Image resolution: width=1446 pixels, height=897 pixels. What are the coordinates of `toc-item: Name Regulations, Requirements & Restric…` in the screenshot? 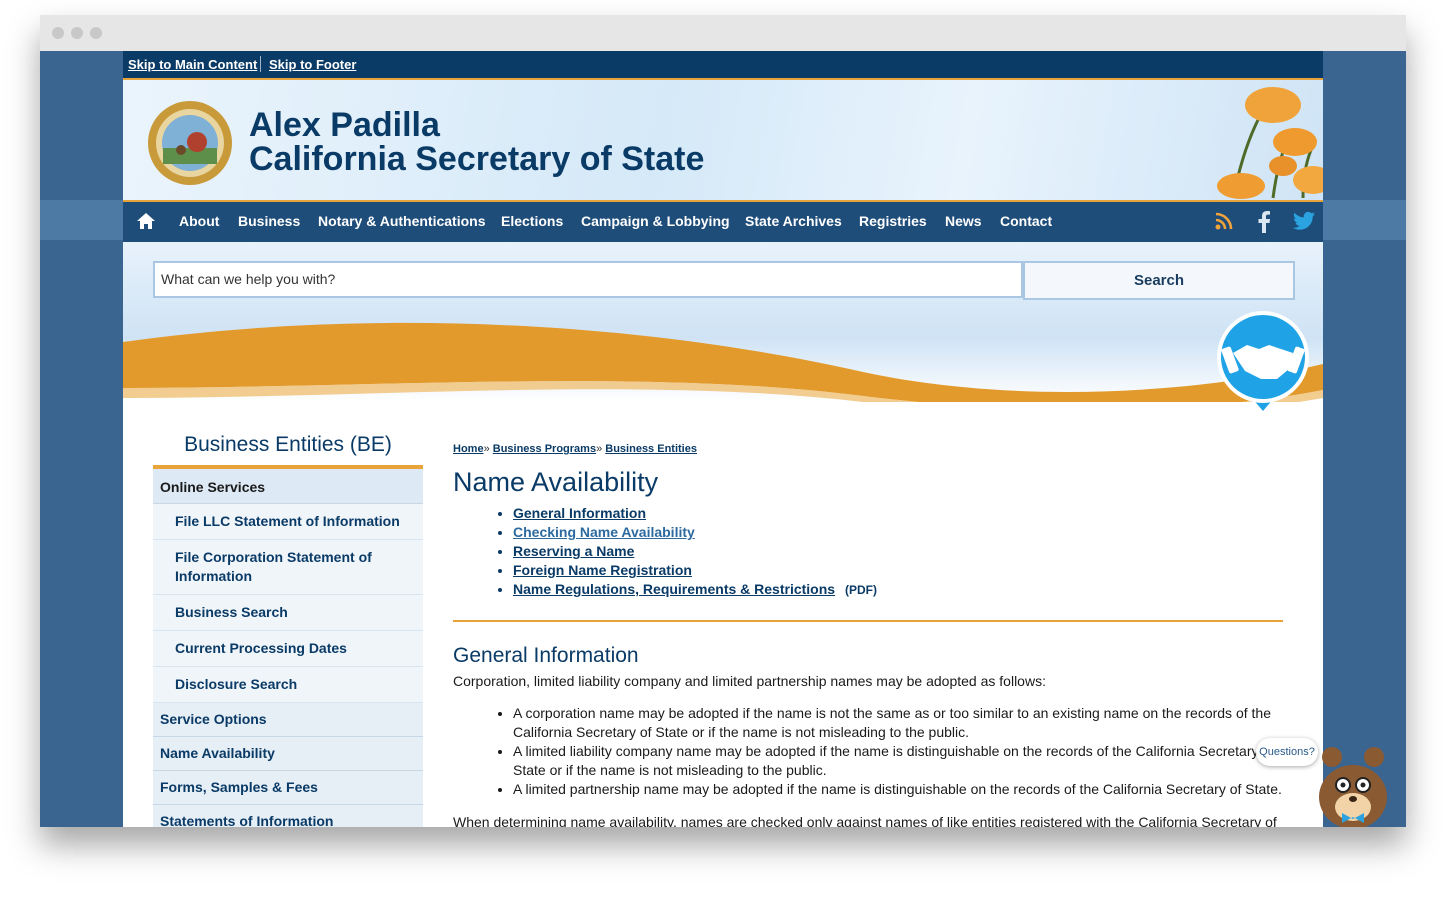 It's located at (898, 590).